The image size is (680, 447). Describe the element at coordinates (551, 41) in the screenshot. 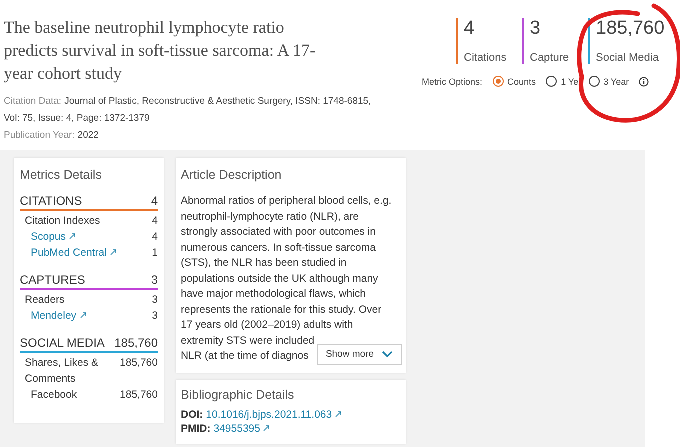

I see `metric-summary: 3 Capture` at that location.